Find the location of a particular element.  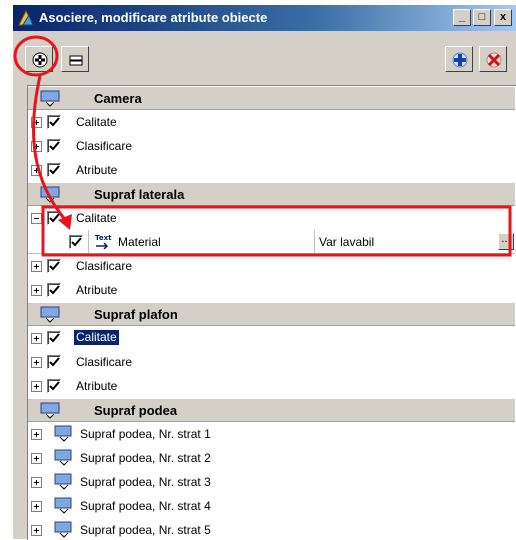

add-attribute-button is located at coordinates (39, 59).